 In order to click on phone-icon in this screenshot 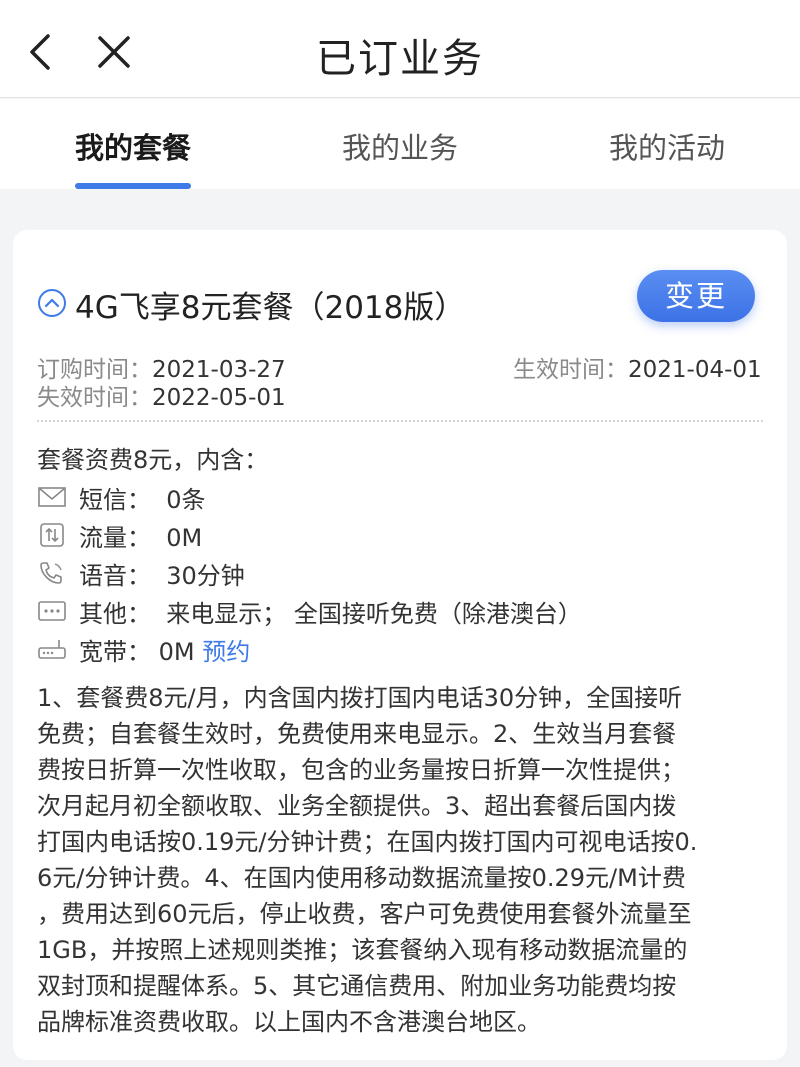, I will do `click(51, 573)`.